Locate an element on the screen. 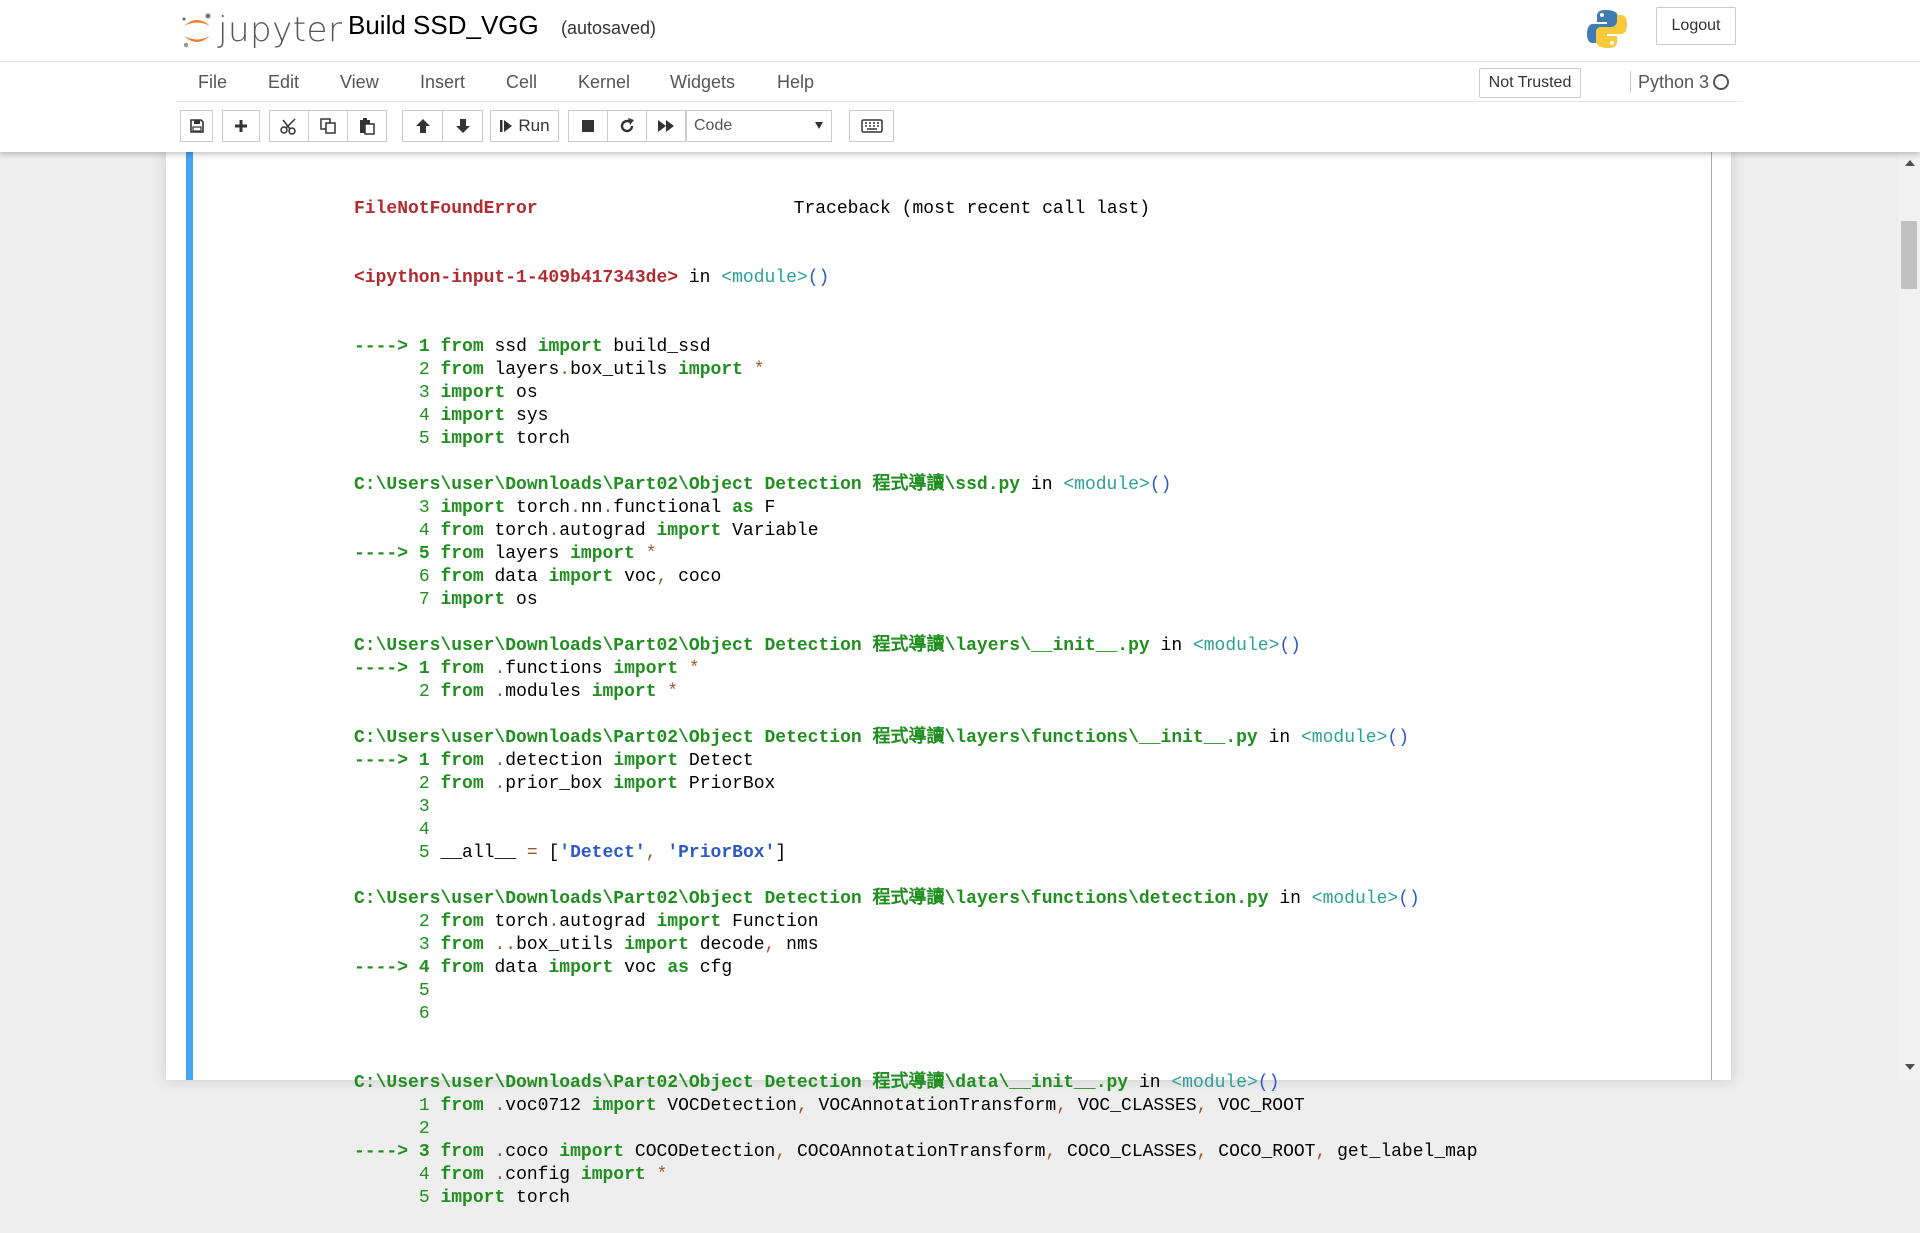 This screenshot has height=1233, width=1920. menu-widgets: Widgets is located at coordinates (702, 82).